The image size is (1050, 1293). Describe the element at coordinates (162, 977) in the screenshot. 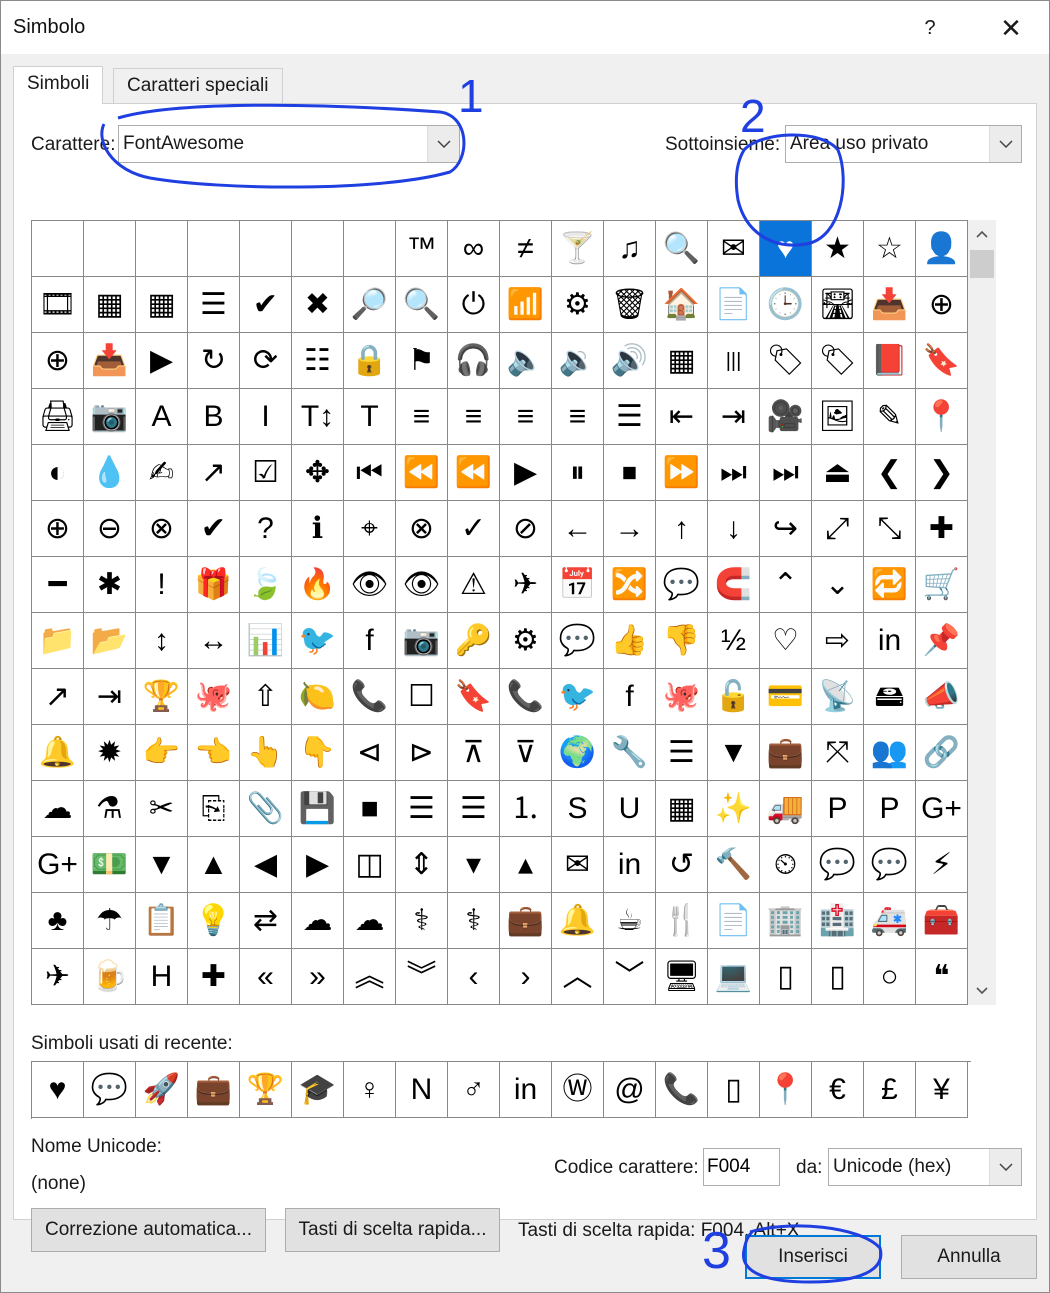

I see `symbol-cell: H` at that location.